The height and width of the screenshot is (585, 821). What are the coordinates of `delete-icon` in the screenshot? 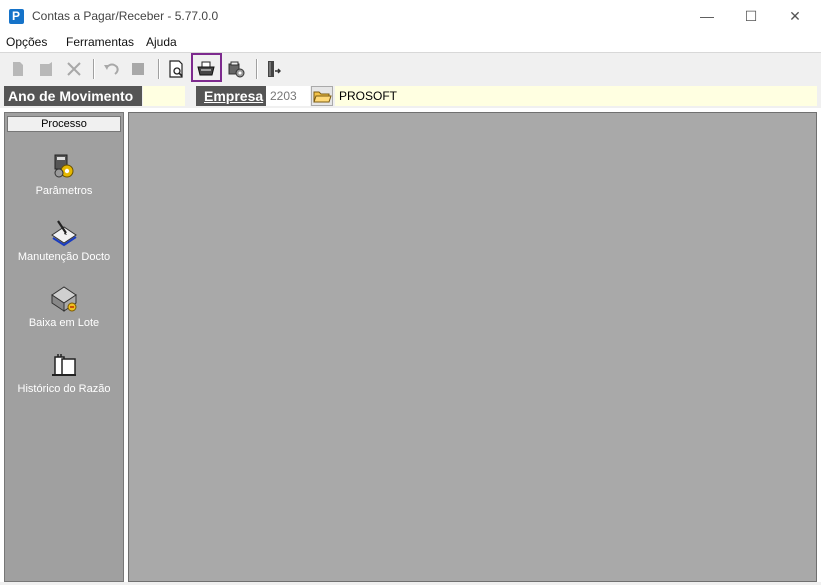 It's located at (74, 69).